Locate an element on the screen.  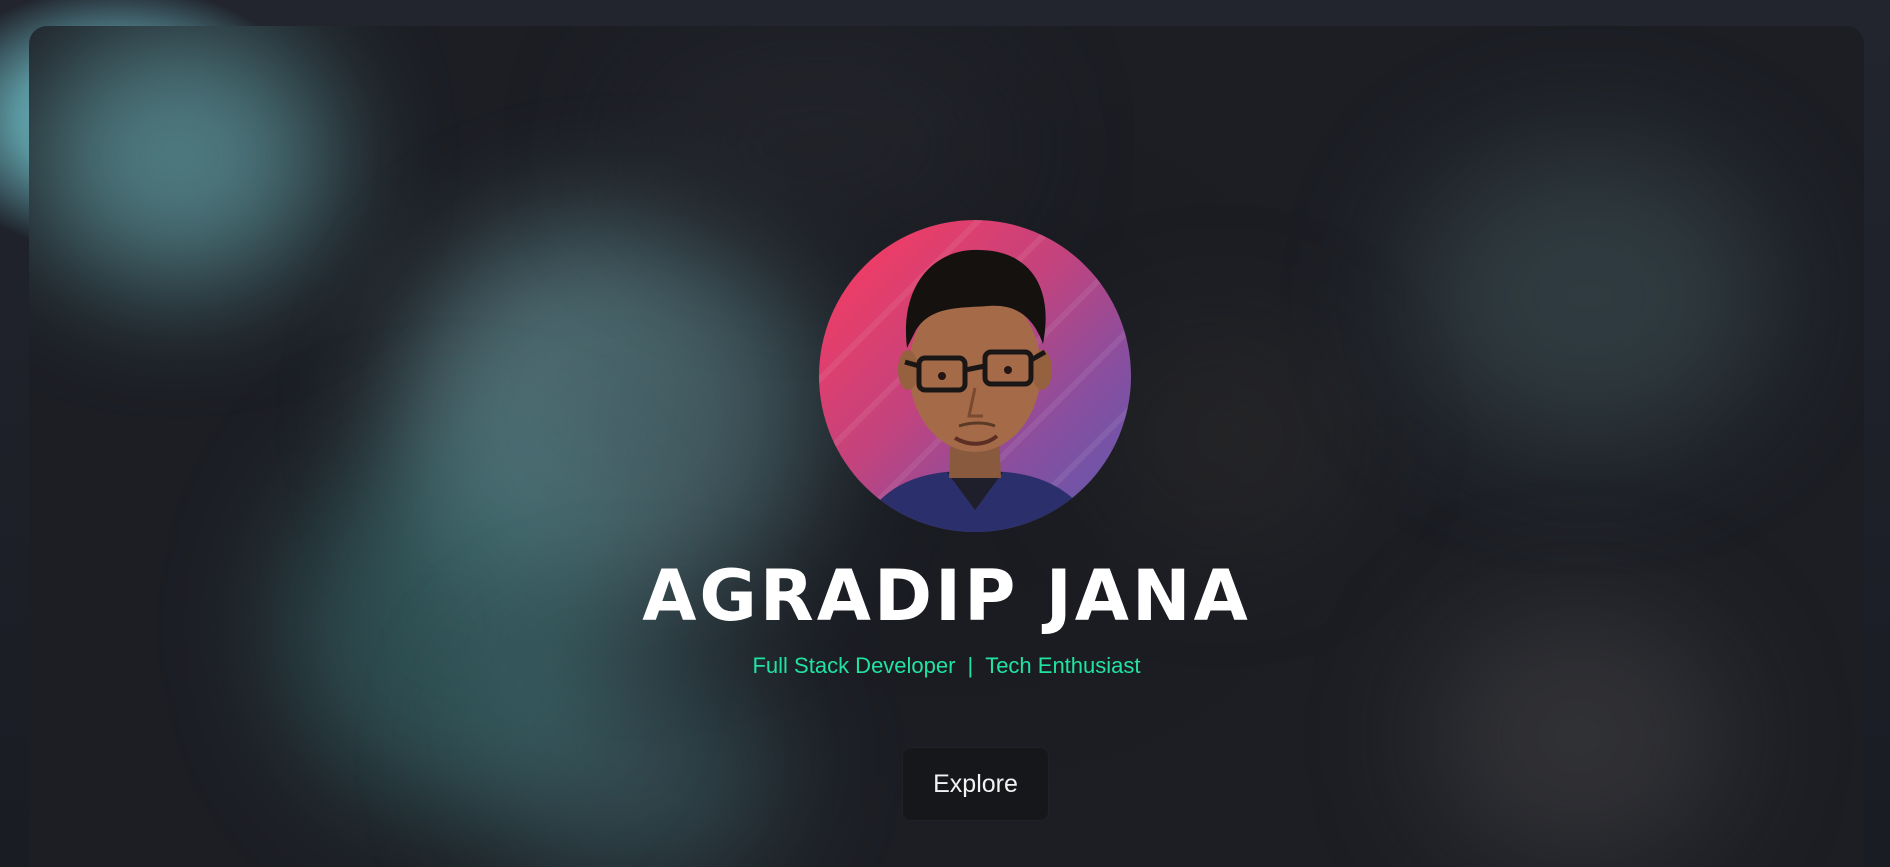
tagline-interest: Tech Enthusiast is located at coordinates (1063, 665).